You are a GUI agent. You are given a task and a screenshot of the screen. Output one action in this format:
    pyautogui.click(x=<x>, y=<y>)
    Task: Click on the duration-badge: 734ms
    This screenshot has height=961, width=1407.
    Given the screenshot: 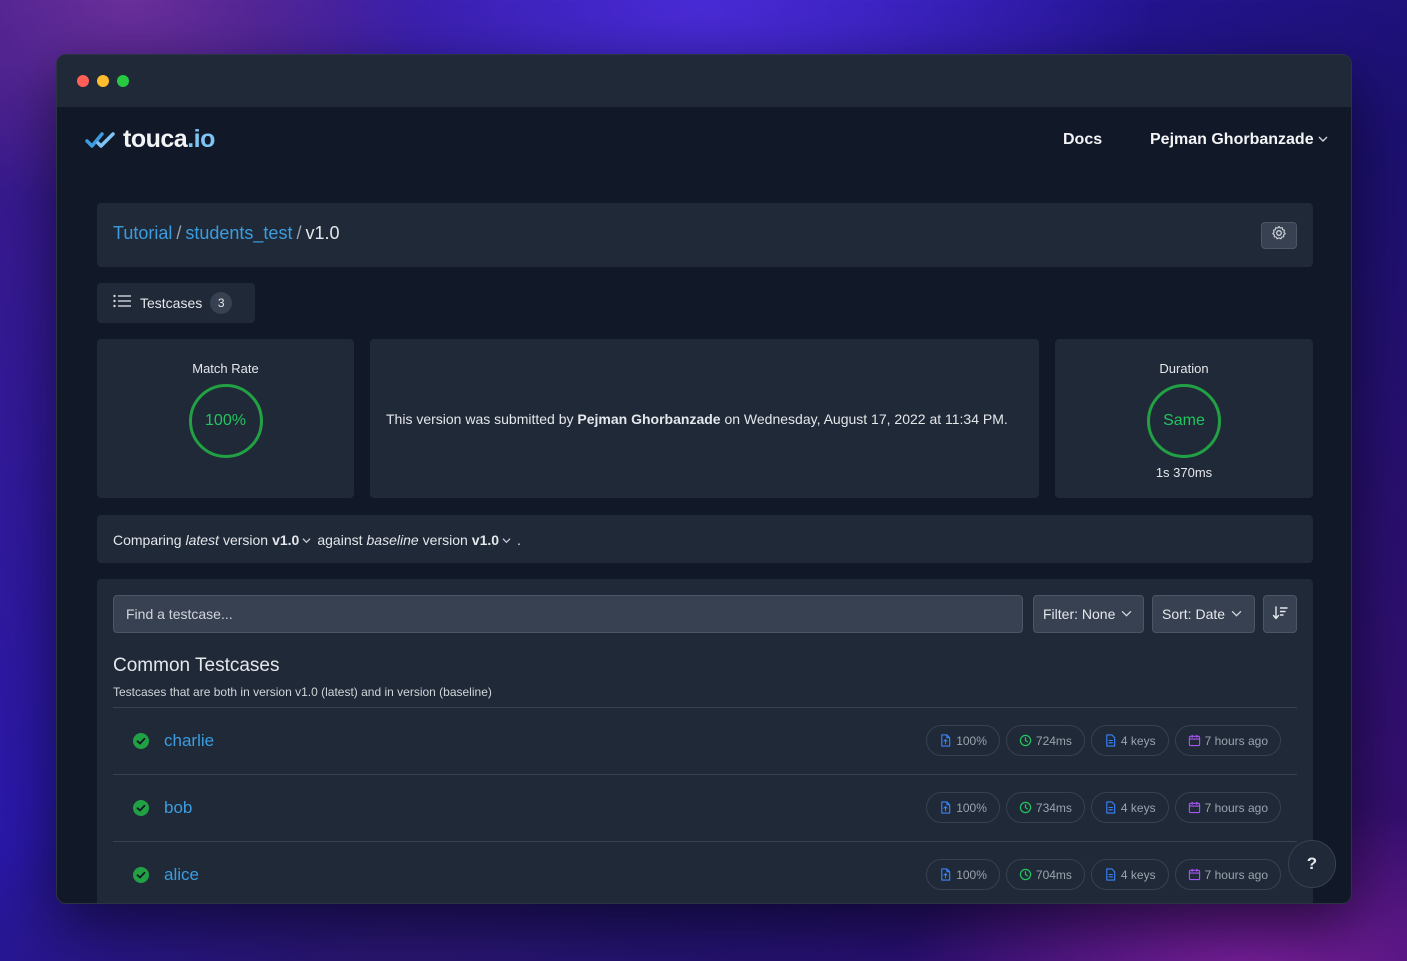 What is the action you would take?
    pyautogui.click(x=1045, y=807)
    